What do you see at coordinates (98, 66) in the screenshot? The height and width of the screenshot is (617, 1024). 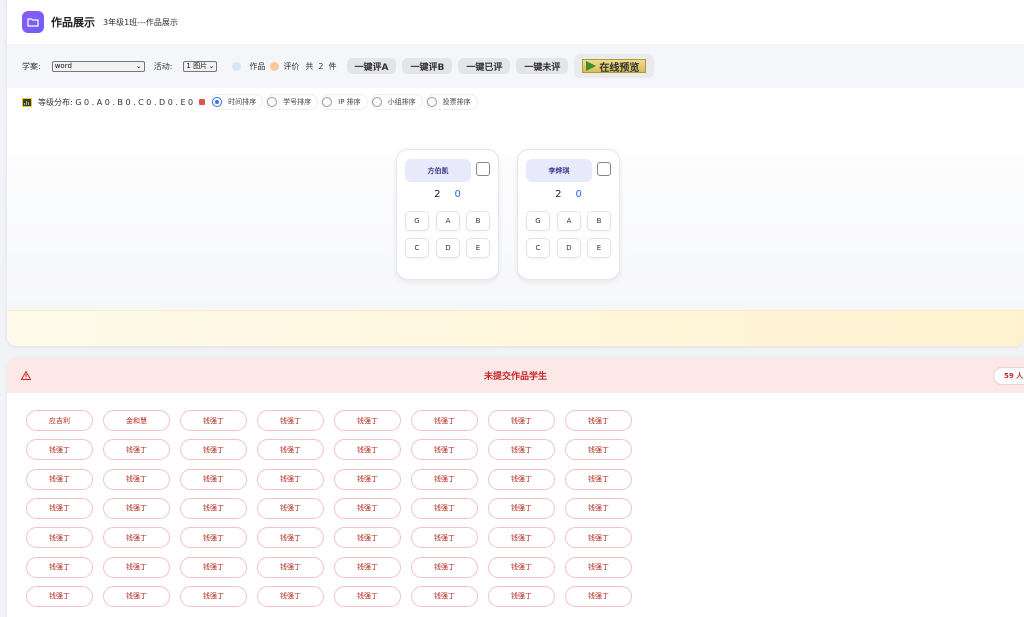 I see `case-select: word ⌄` at bounding box center [98, 66].